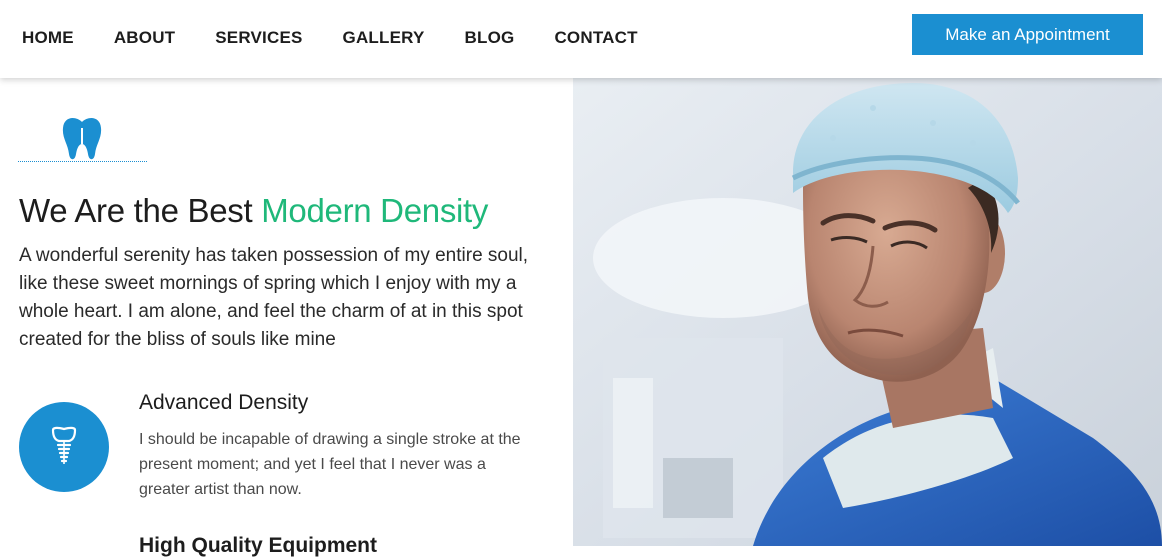 The image size is (1162, 558). I want to click on feature-title-2: High Quality Equipment, so click(258, 545).